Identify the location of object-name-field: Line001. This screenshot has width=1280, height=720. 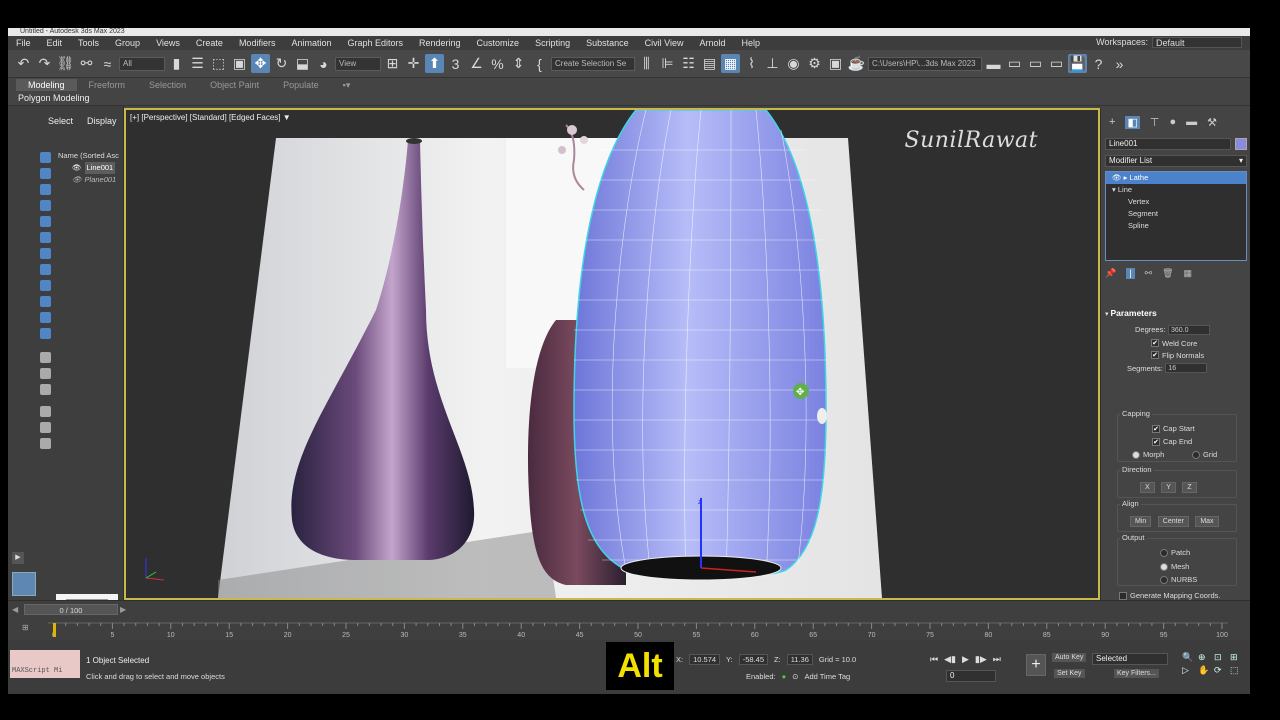
(1168, 144).